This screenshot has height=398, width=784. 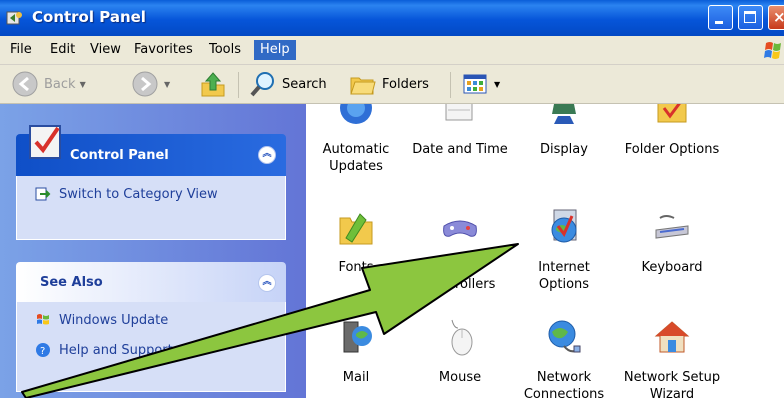 I want to click on item-label: Mouse, so click(x=460, y=377).